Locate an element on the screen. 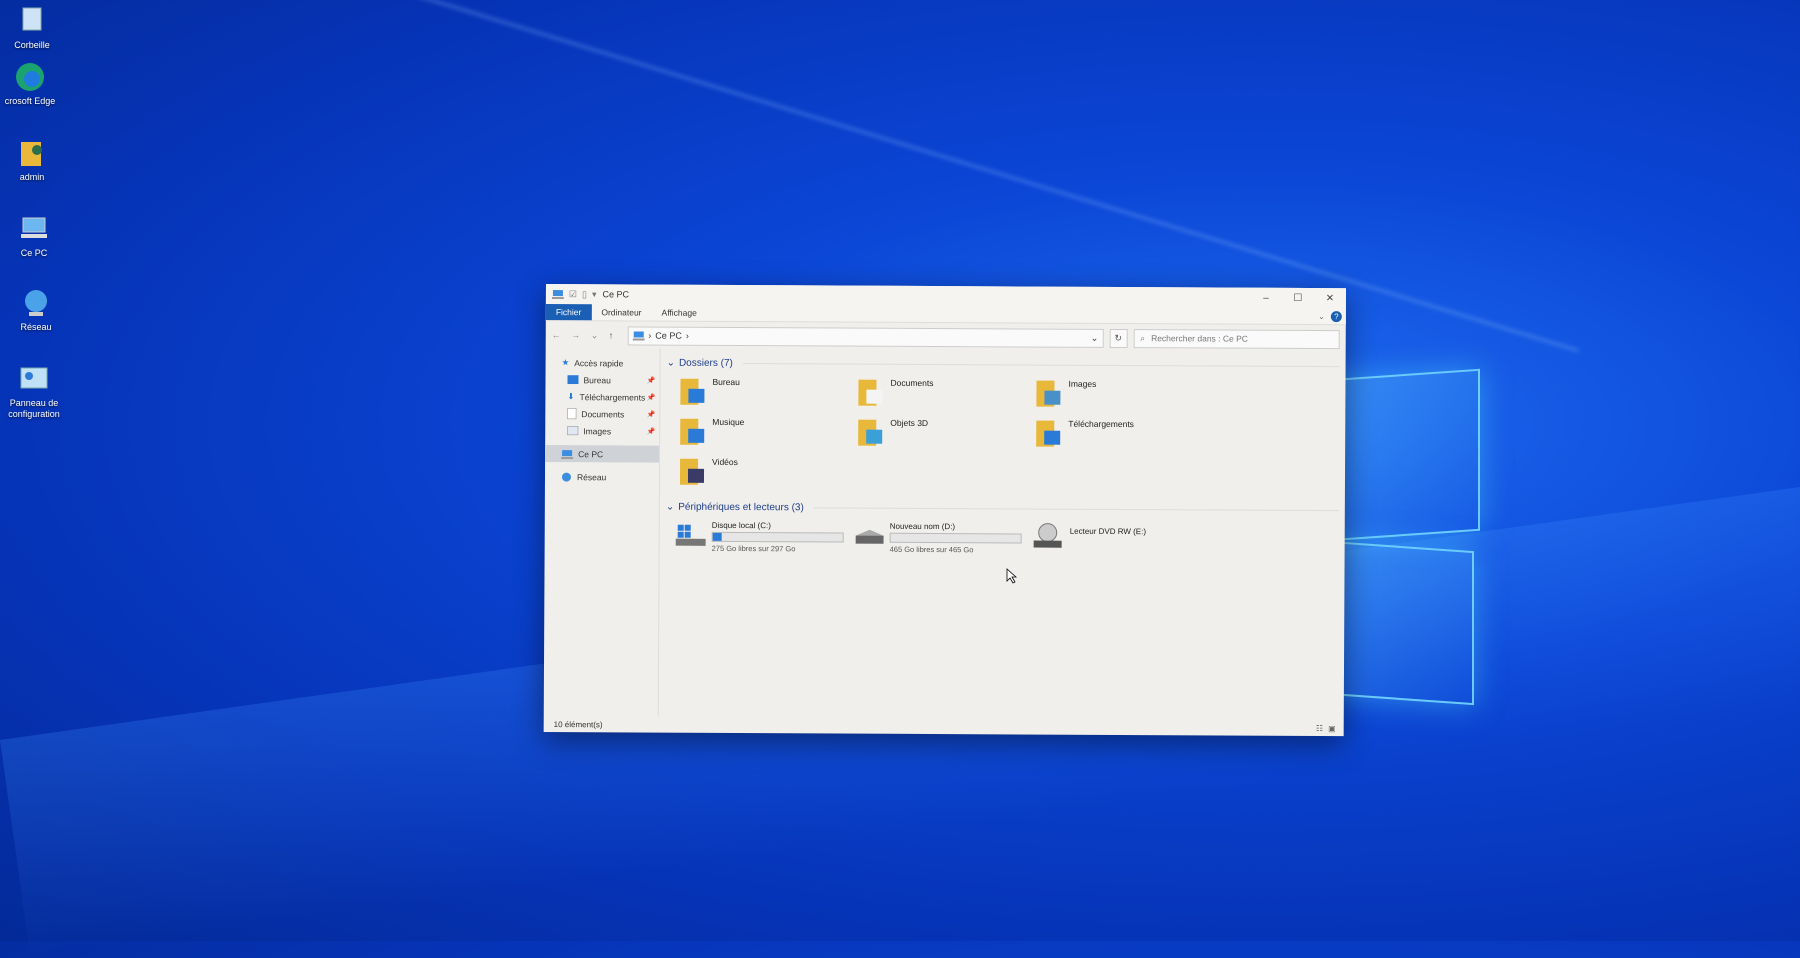  desktop-icon-control-panel: Panneau de configuration is located at coordinates (34, 391).